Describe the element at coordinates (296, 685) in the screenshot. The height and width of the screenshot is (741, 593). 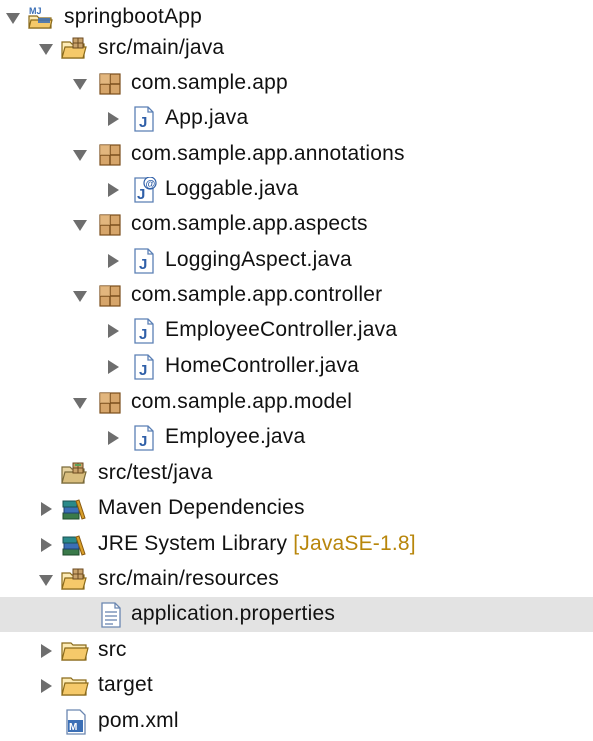
I see `tree-item-target: target` at that location.